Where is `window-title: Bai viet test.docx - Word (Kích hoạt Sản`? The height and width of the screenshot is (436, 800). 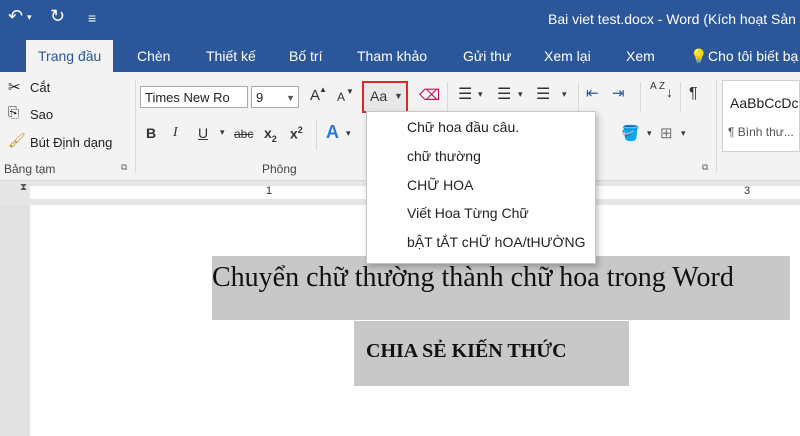 window-title: Bai viet test.docx - Word (Kích hoạt Sản is located at coordinates (672, 19).